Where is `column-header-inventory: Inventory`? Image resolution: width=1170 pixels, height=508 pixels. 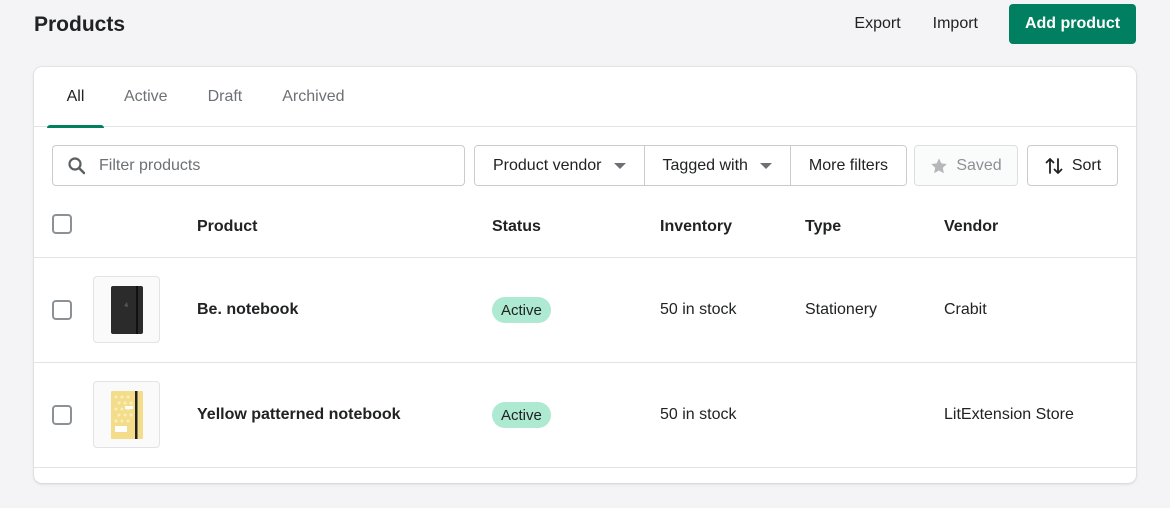 column-header-inventory: Inventory is located at coordinates (696, 227).